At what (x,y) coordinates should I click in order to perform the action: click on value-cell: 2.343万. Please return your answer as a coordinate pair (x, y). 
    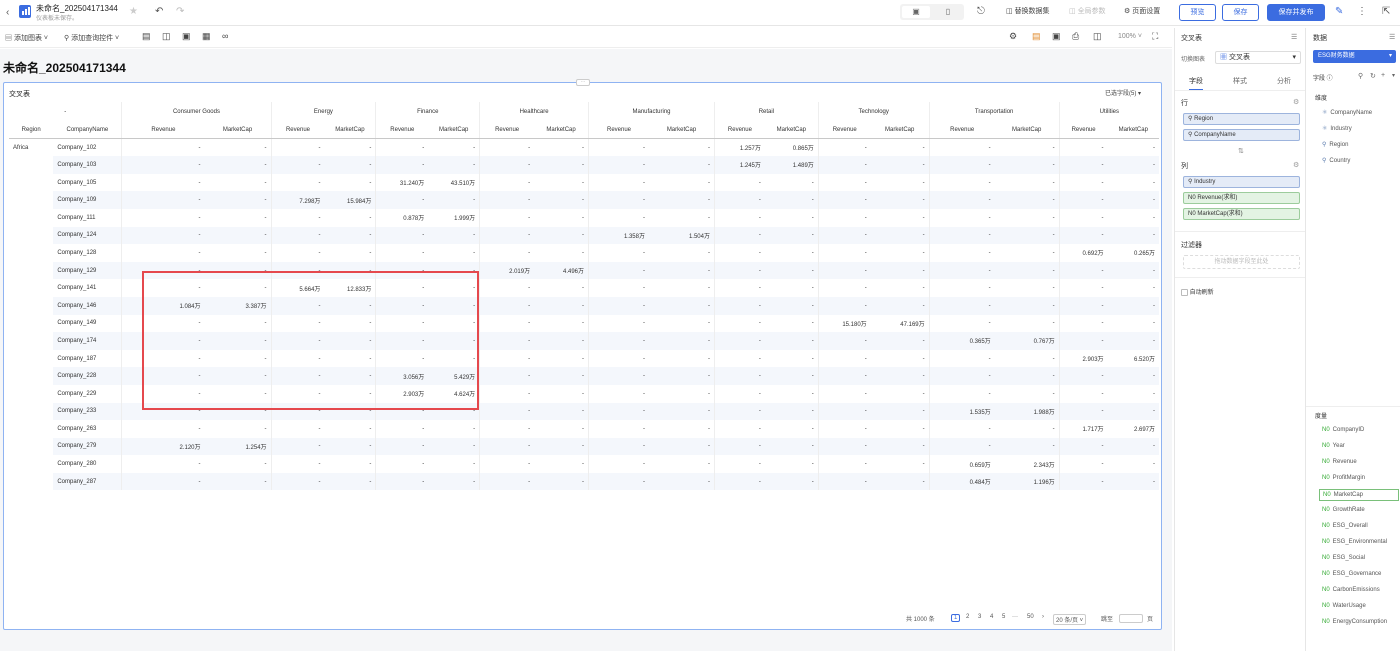
    Looking at the image, I should click on (1027, 464).